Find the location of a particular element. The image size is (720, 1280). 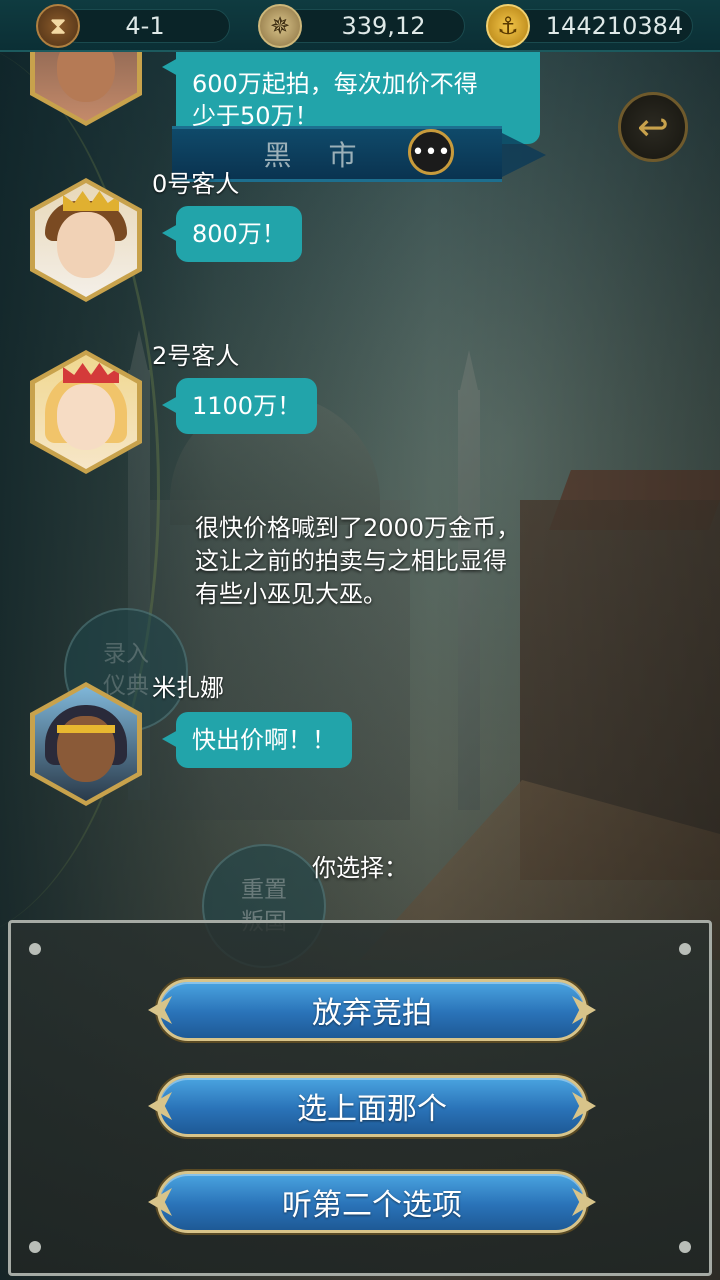

choice-label: 放弃竞拍 is located at coordinates (372, 1013).